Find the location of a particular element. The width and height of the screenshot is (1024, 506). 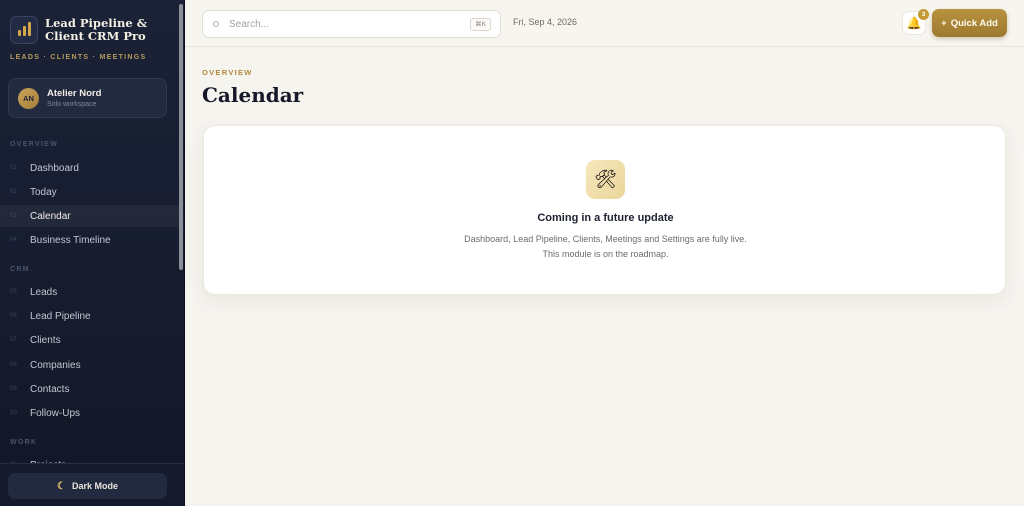

sidebar-item-label: Lead Pipeline is located at coordinates (60, 316).